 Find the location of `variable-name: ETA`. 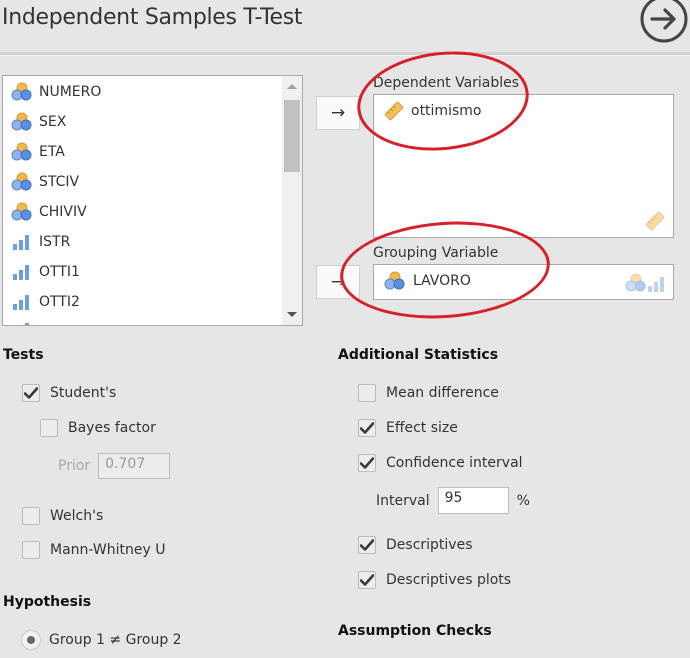

variable-name: ETA is located at coordinates (52, 152).